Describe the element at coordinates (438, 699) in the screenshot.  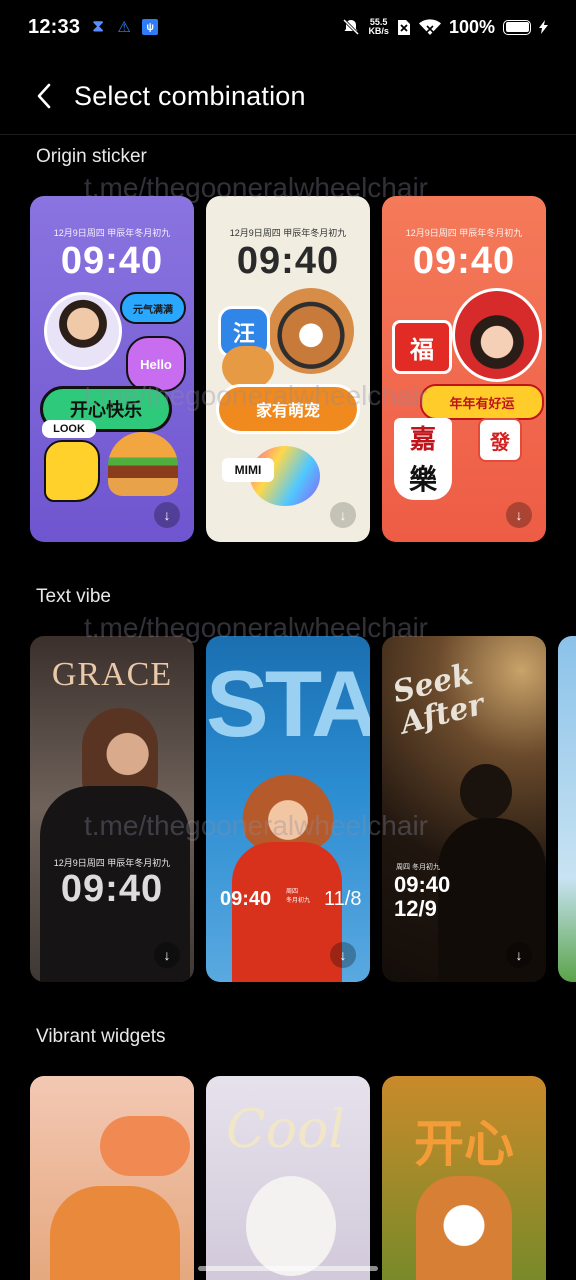
I see `headline-seek-after: Seek After` at that location.